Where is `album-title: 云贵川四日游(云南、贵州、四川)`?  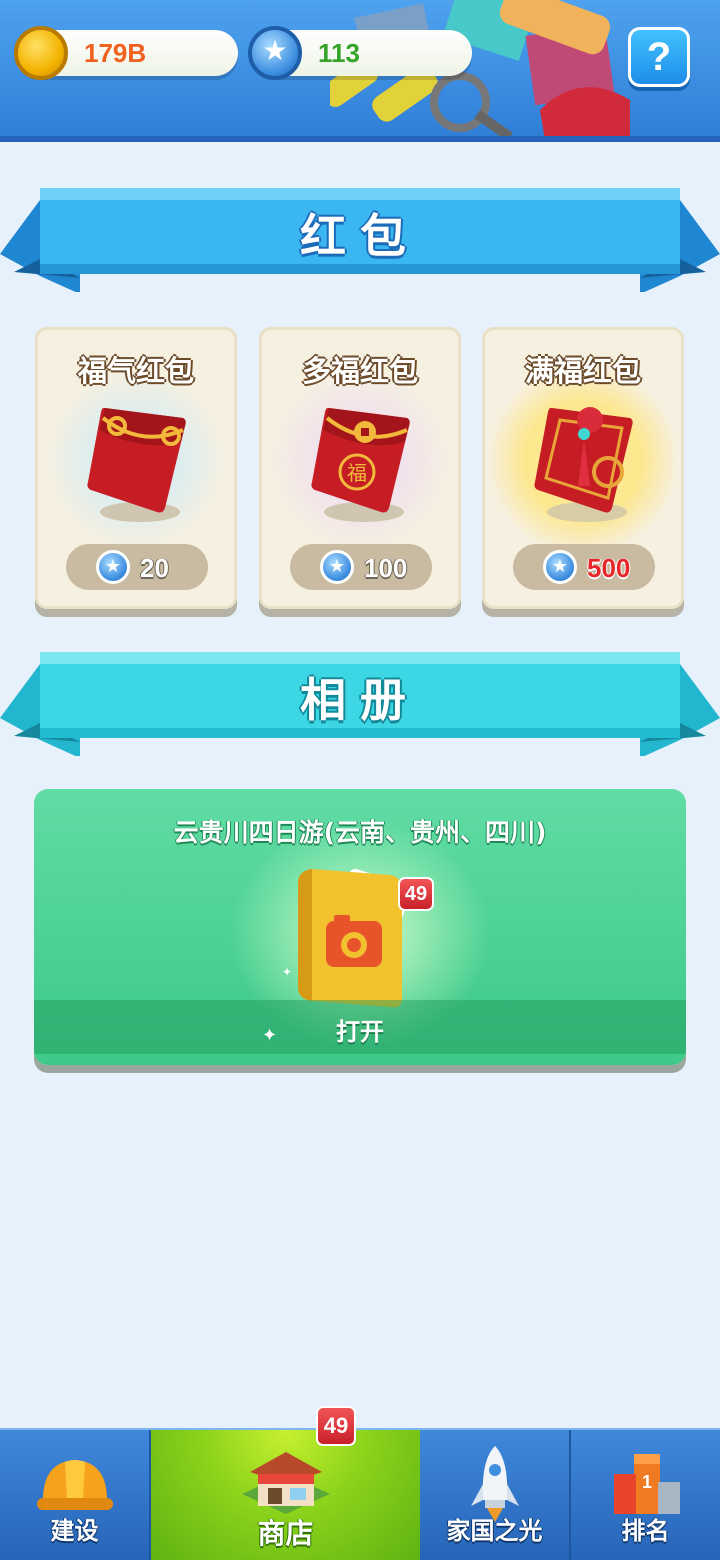
album-title: 云贵川四日游(云南、贵州、四川) is located at coordinates (360, 832).